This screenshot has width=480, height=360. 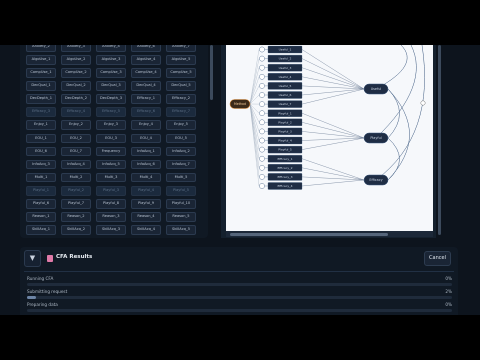 I want to click on indicator-label: Useful_6, so click(x=285, y=95).